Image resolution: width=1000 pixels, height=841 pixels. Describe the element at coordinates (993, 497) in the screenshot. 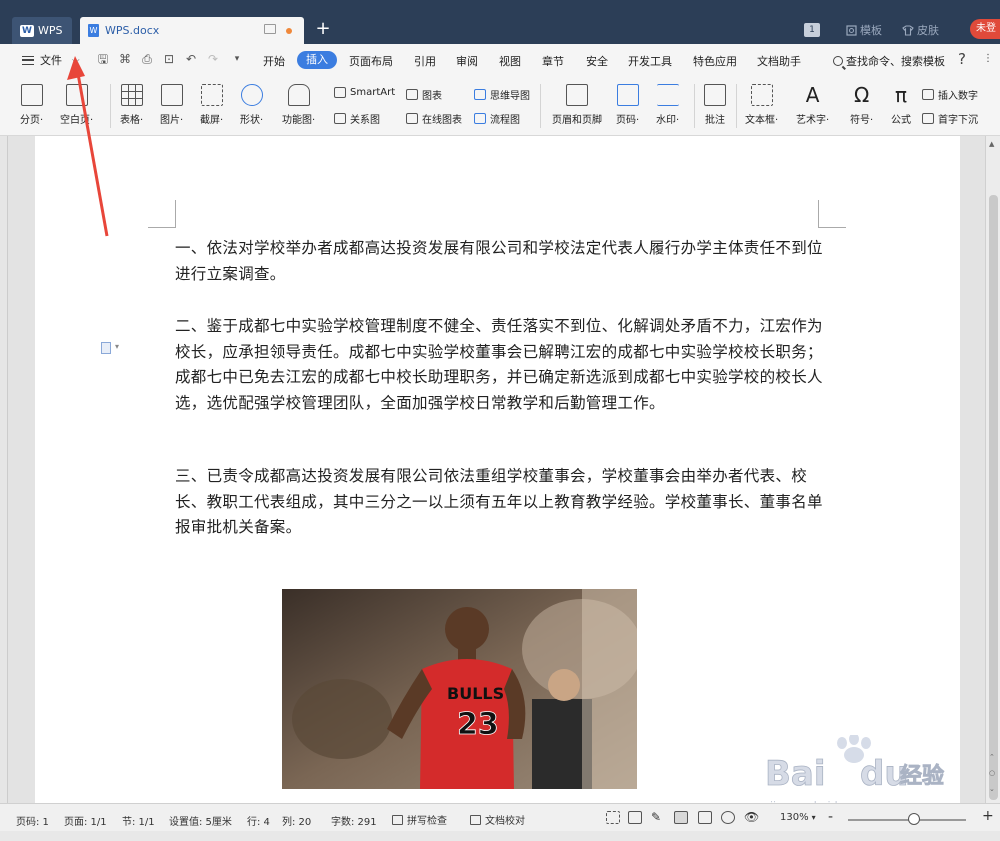

I see `scrollbar-thumb` at that location.